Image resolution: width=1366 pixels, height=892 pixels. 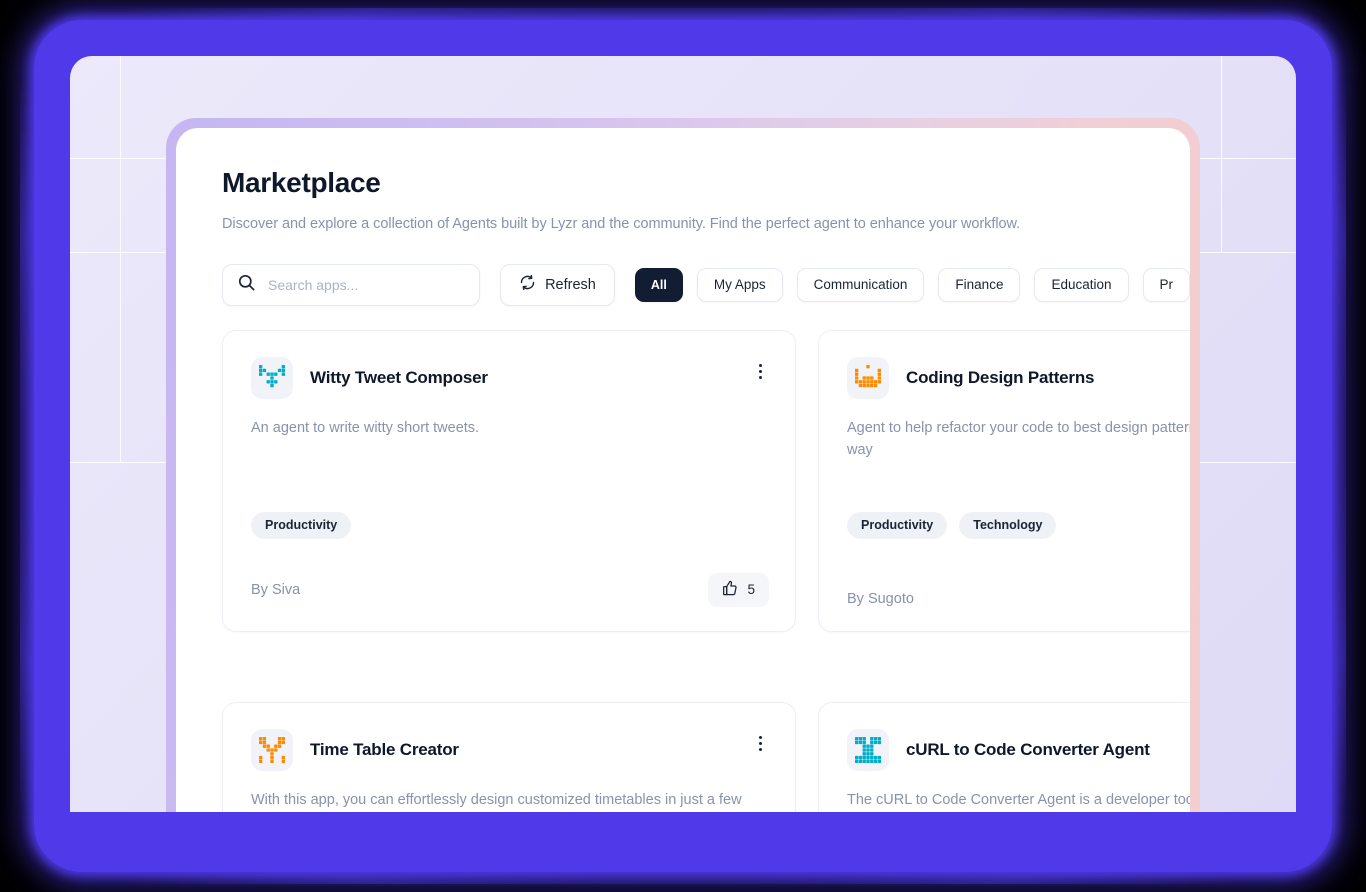 I want to click on filter-pill-label: My Apps, so click(x=739, y=285).